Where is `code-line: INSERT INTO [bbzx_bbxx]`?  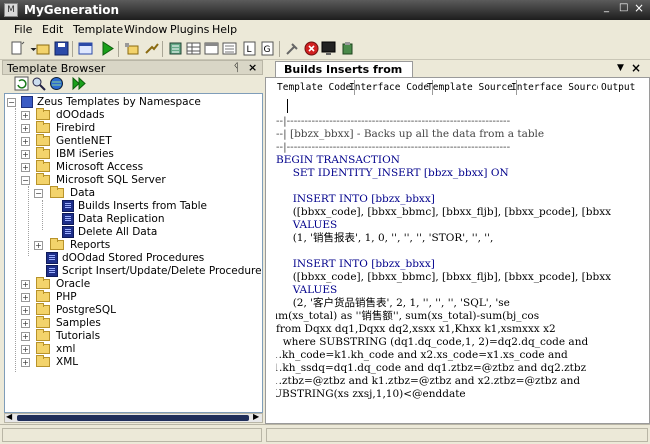
code-line: INSERT INTO [bbzx_bbxx] is located at coordinates (355, 264).